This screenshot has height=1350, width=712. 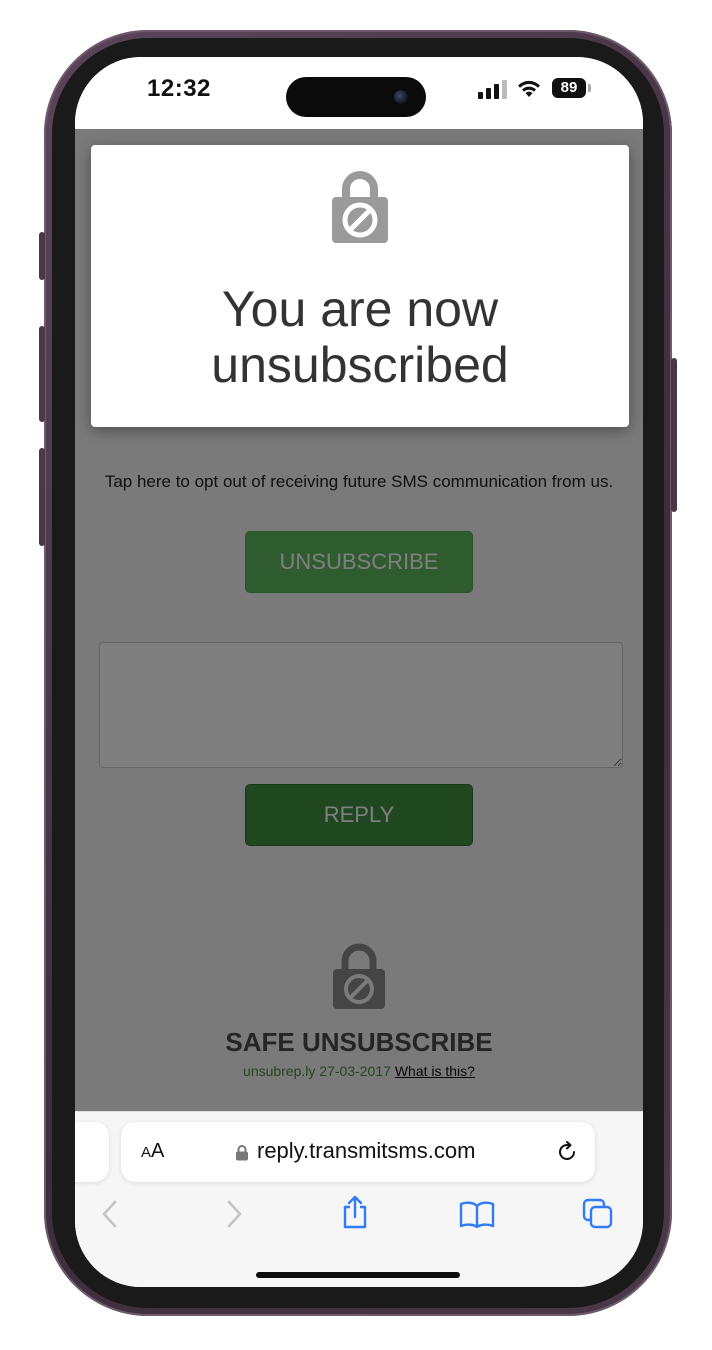 I want to click on text-size-button: AA, so click(x=152, y=1151).